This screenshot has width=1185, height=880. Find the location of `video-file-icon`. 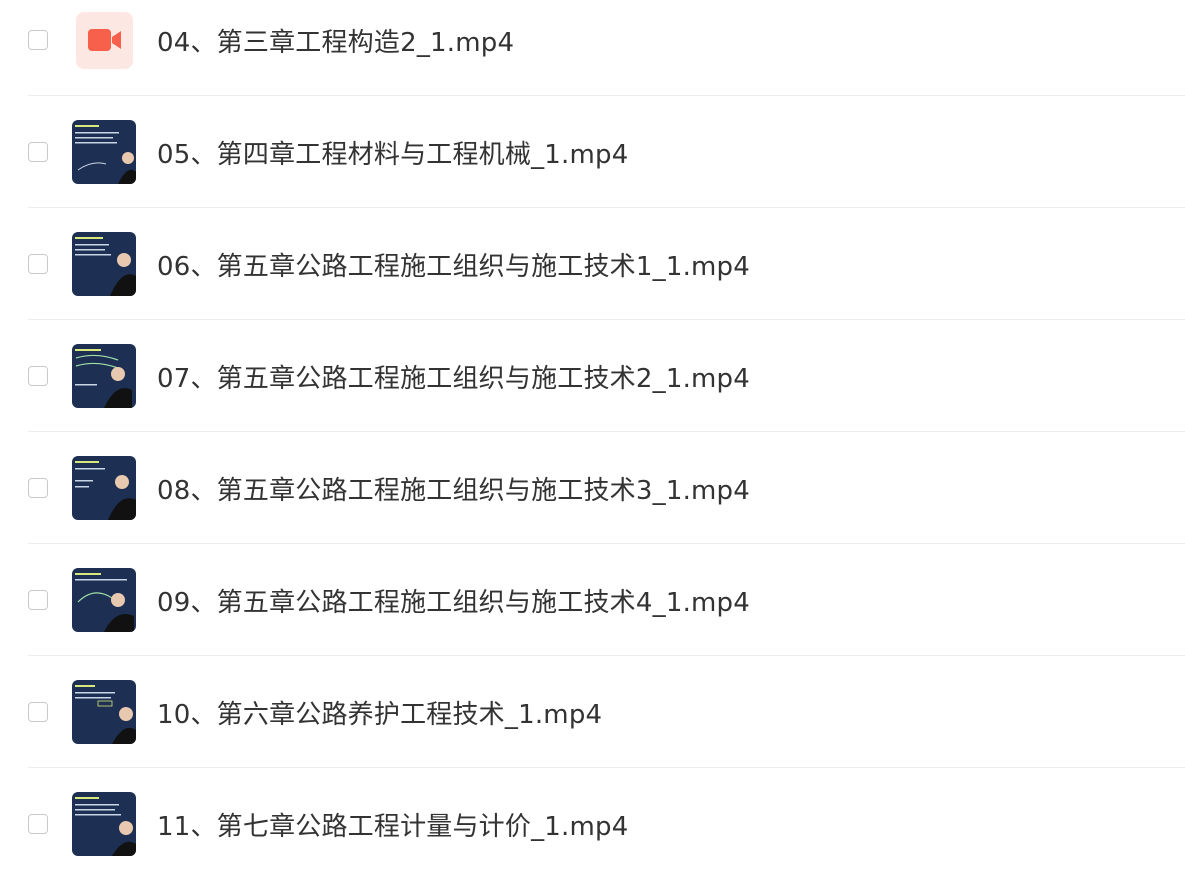

video-file-icon is located at coordinates (104, 40).